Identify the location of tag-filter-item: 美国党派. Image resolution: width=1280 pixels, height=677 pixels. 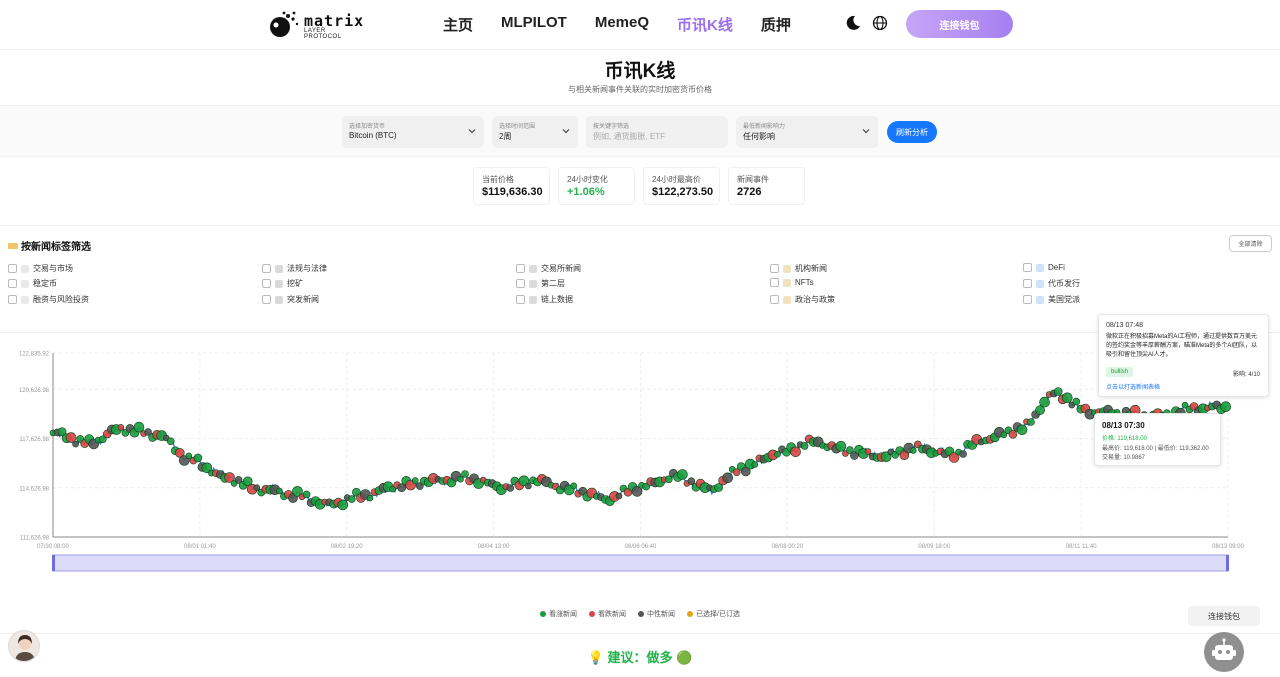
(1051, 299).